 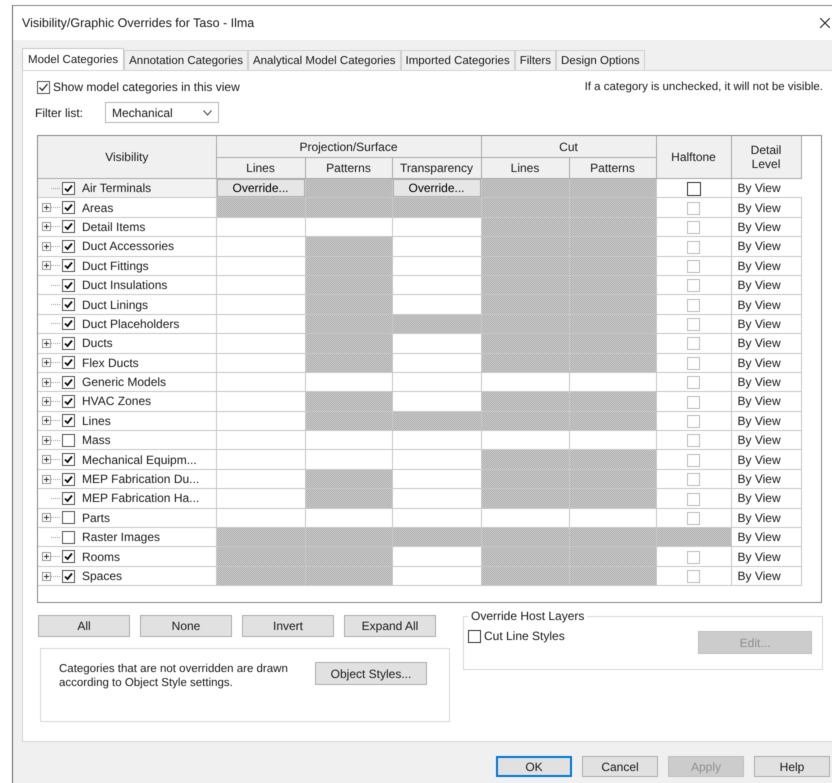 I want to click on selection-button: All, so click(x=84, y=626).